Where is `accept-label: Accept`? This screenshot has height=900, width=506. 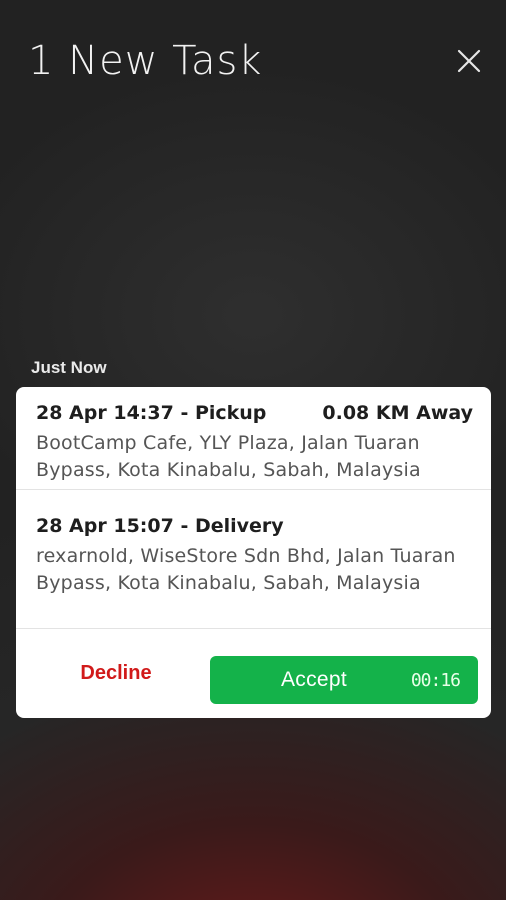
accept-label: Accept is located at coordinates (314, 679).